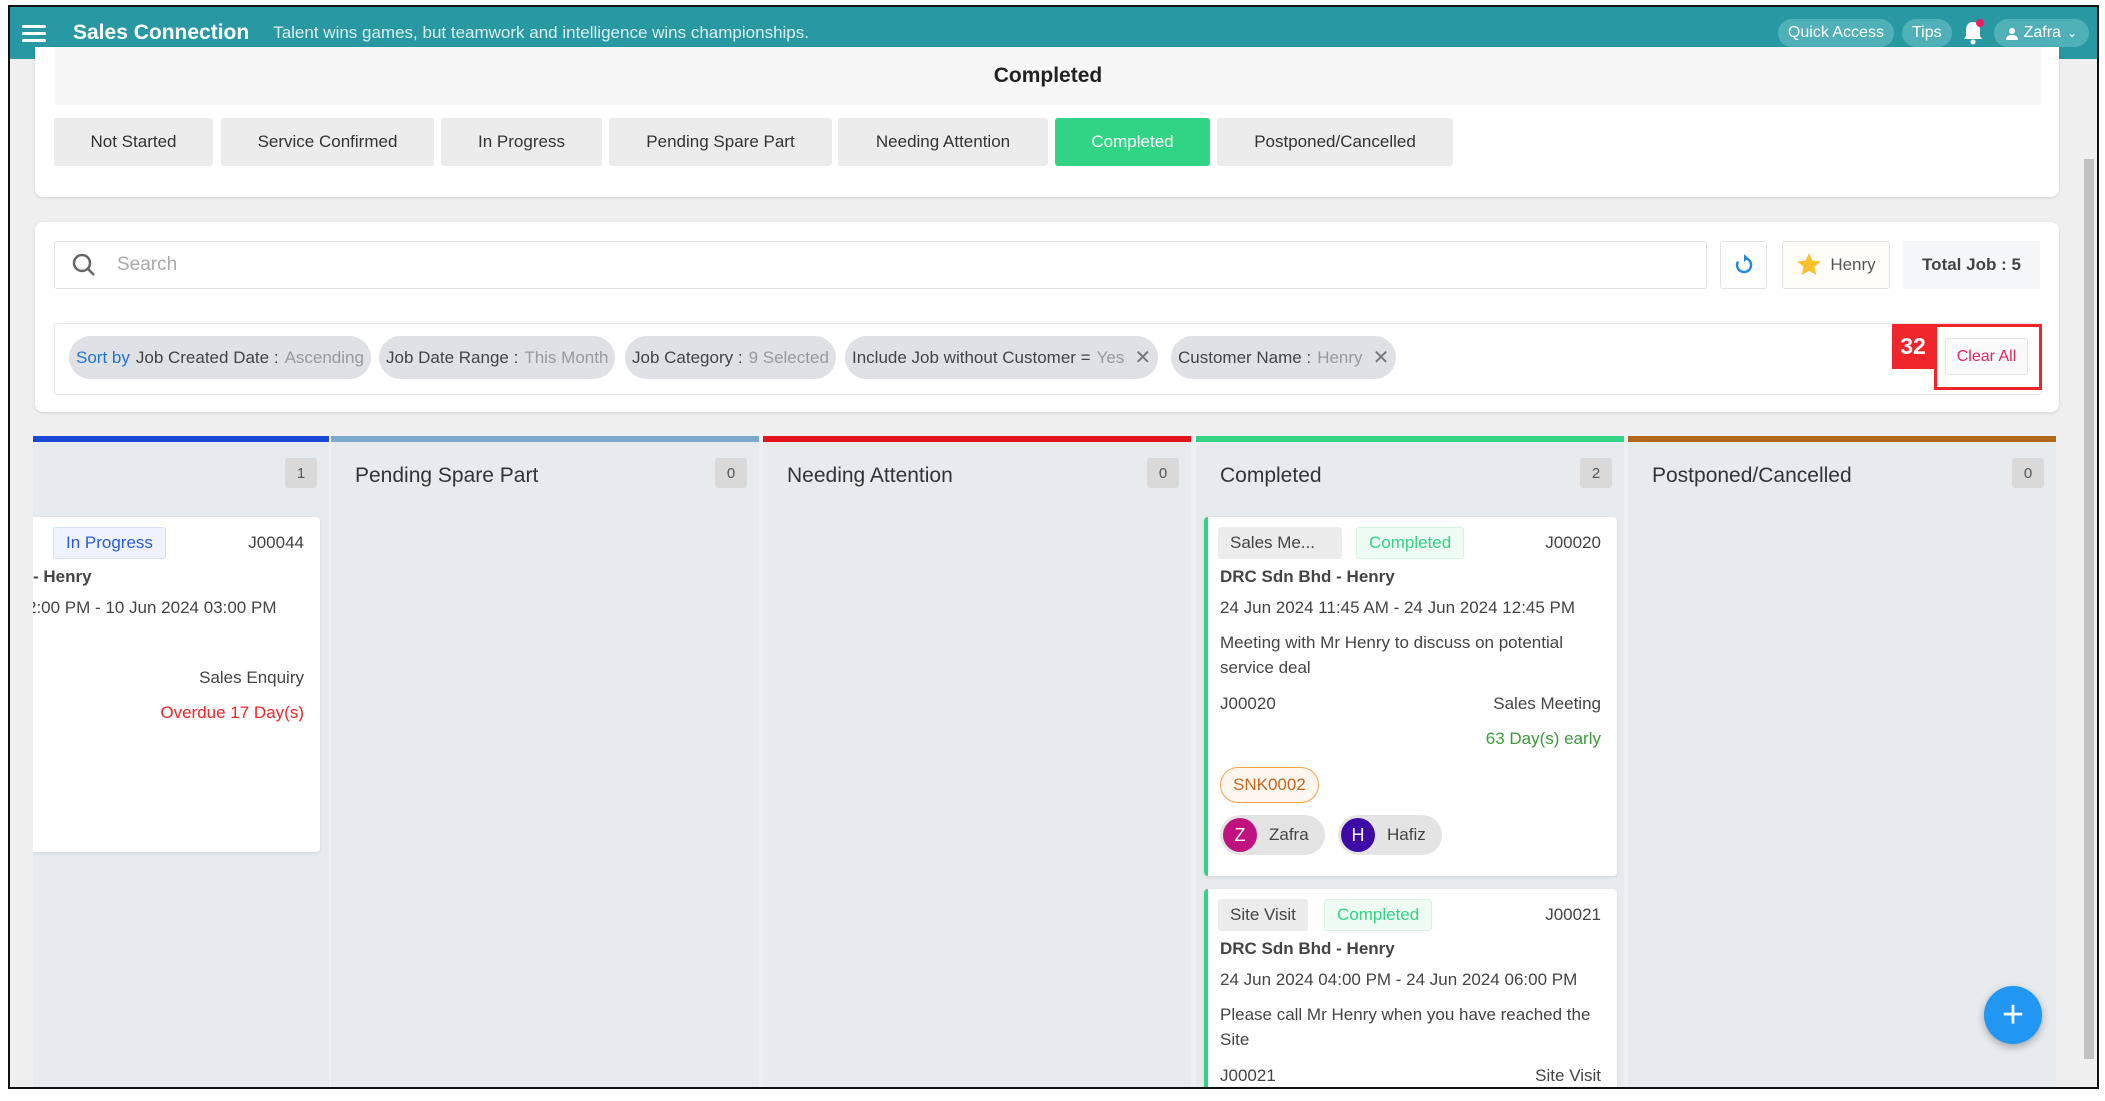  What do you see at coordinates (2071, 33) in the screenshot?
I see `chevron-down-icon: ⌄` at bounding box center [2071, 33].